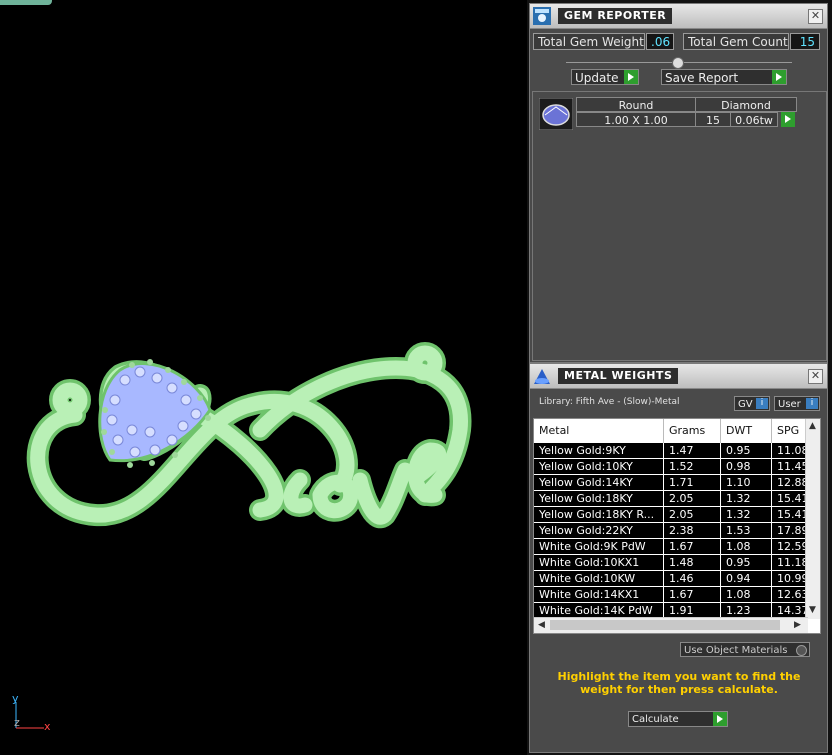 The image size is (832, 755). What do you see at coordinates (692, 467) in the screenshot?
I see `grams-cell: 1.52` at bounding box center [692, 467].